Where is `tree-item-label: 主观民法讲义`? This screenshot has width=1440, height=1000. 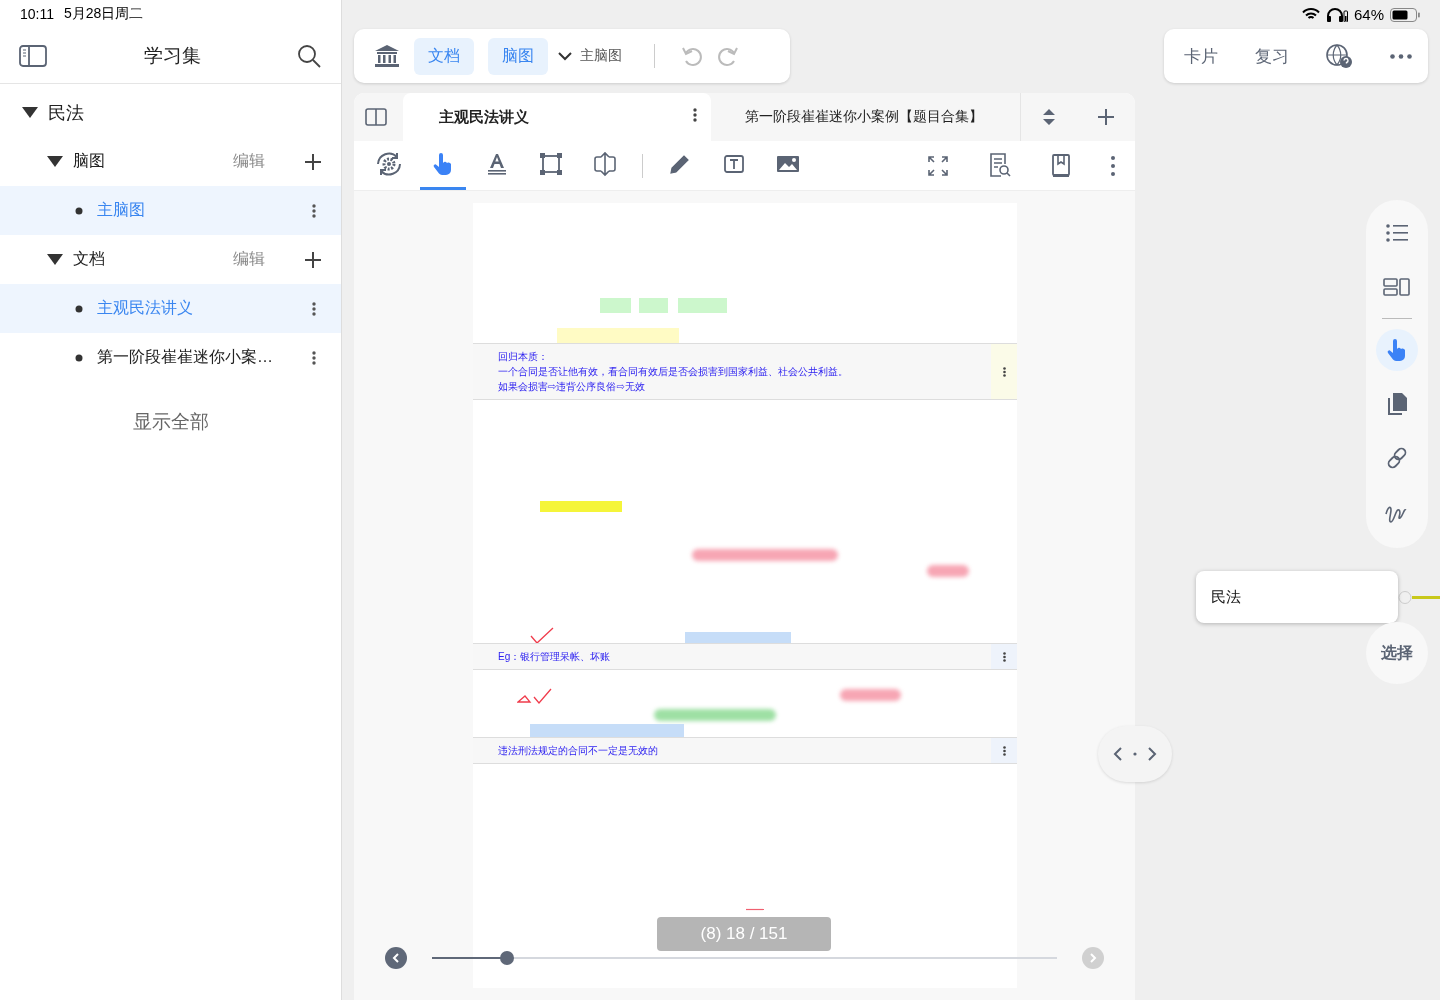
tree-item-label: 主观民法讲义 is located at coordinates (145, 308).